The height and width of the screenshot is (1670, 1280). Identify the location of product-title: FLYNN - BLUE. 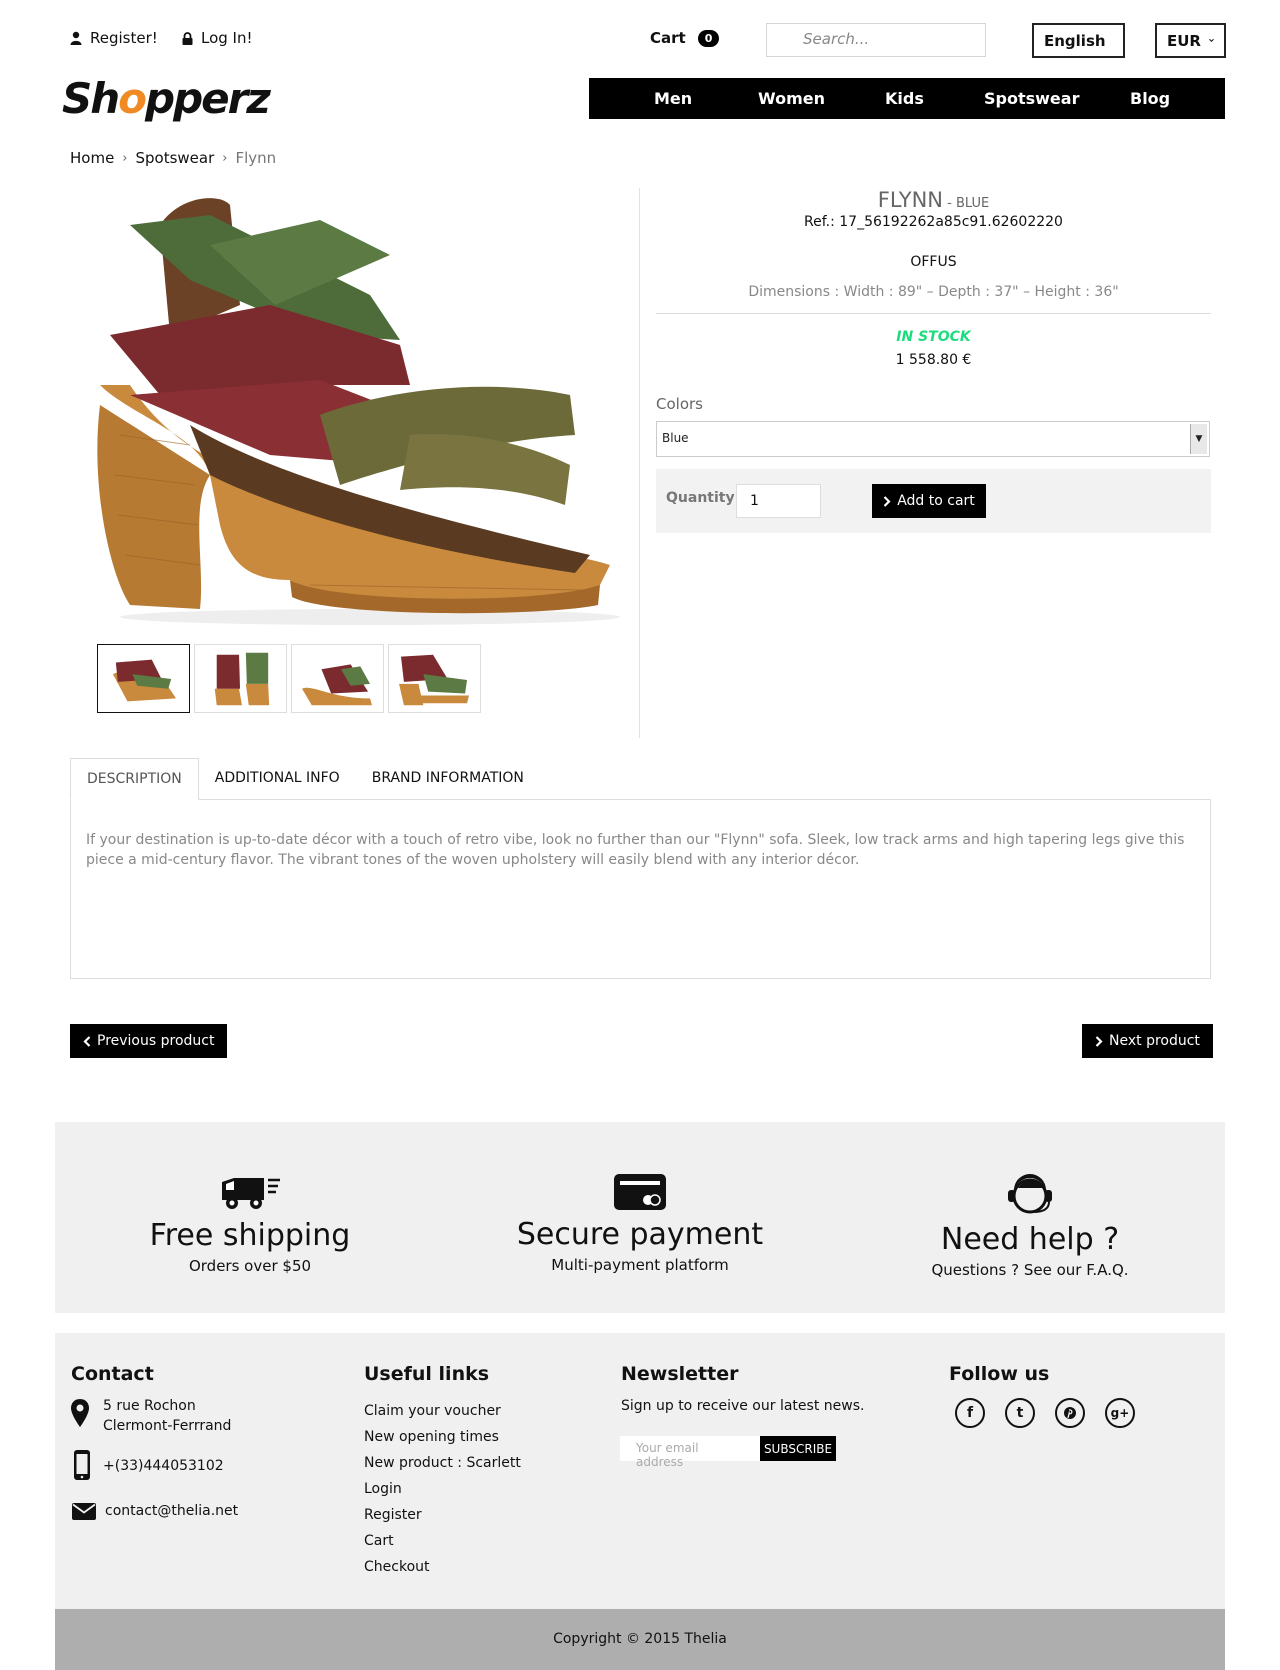
(933, 200).